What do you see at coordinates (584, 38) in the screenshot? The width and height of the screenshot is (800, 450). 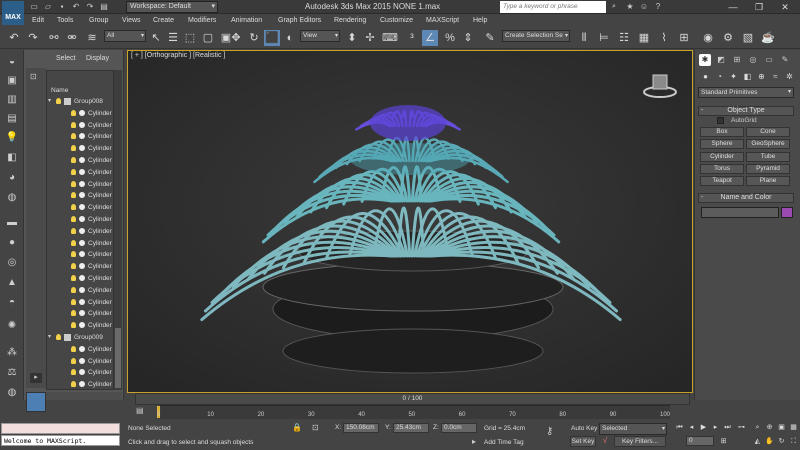 I see `mirror-icon: ⫴` at bounding box center [584, 38].